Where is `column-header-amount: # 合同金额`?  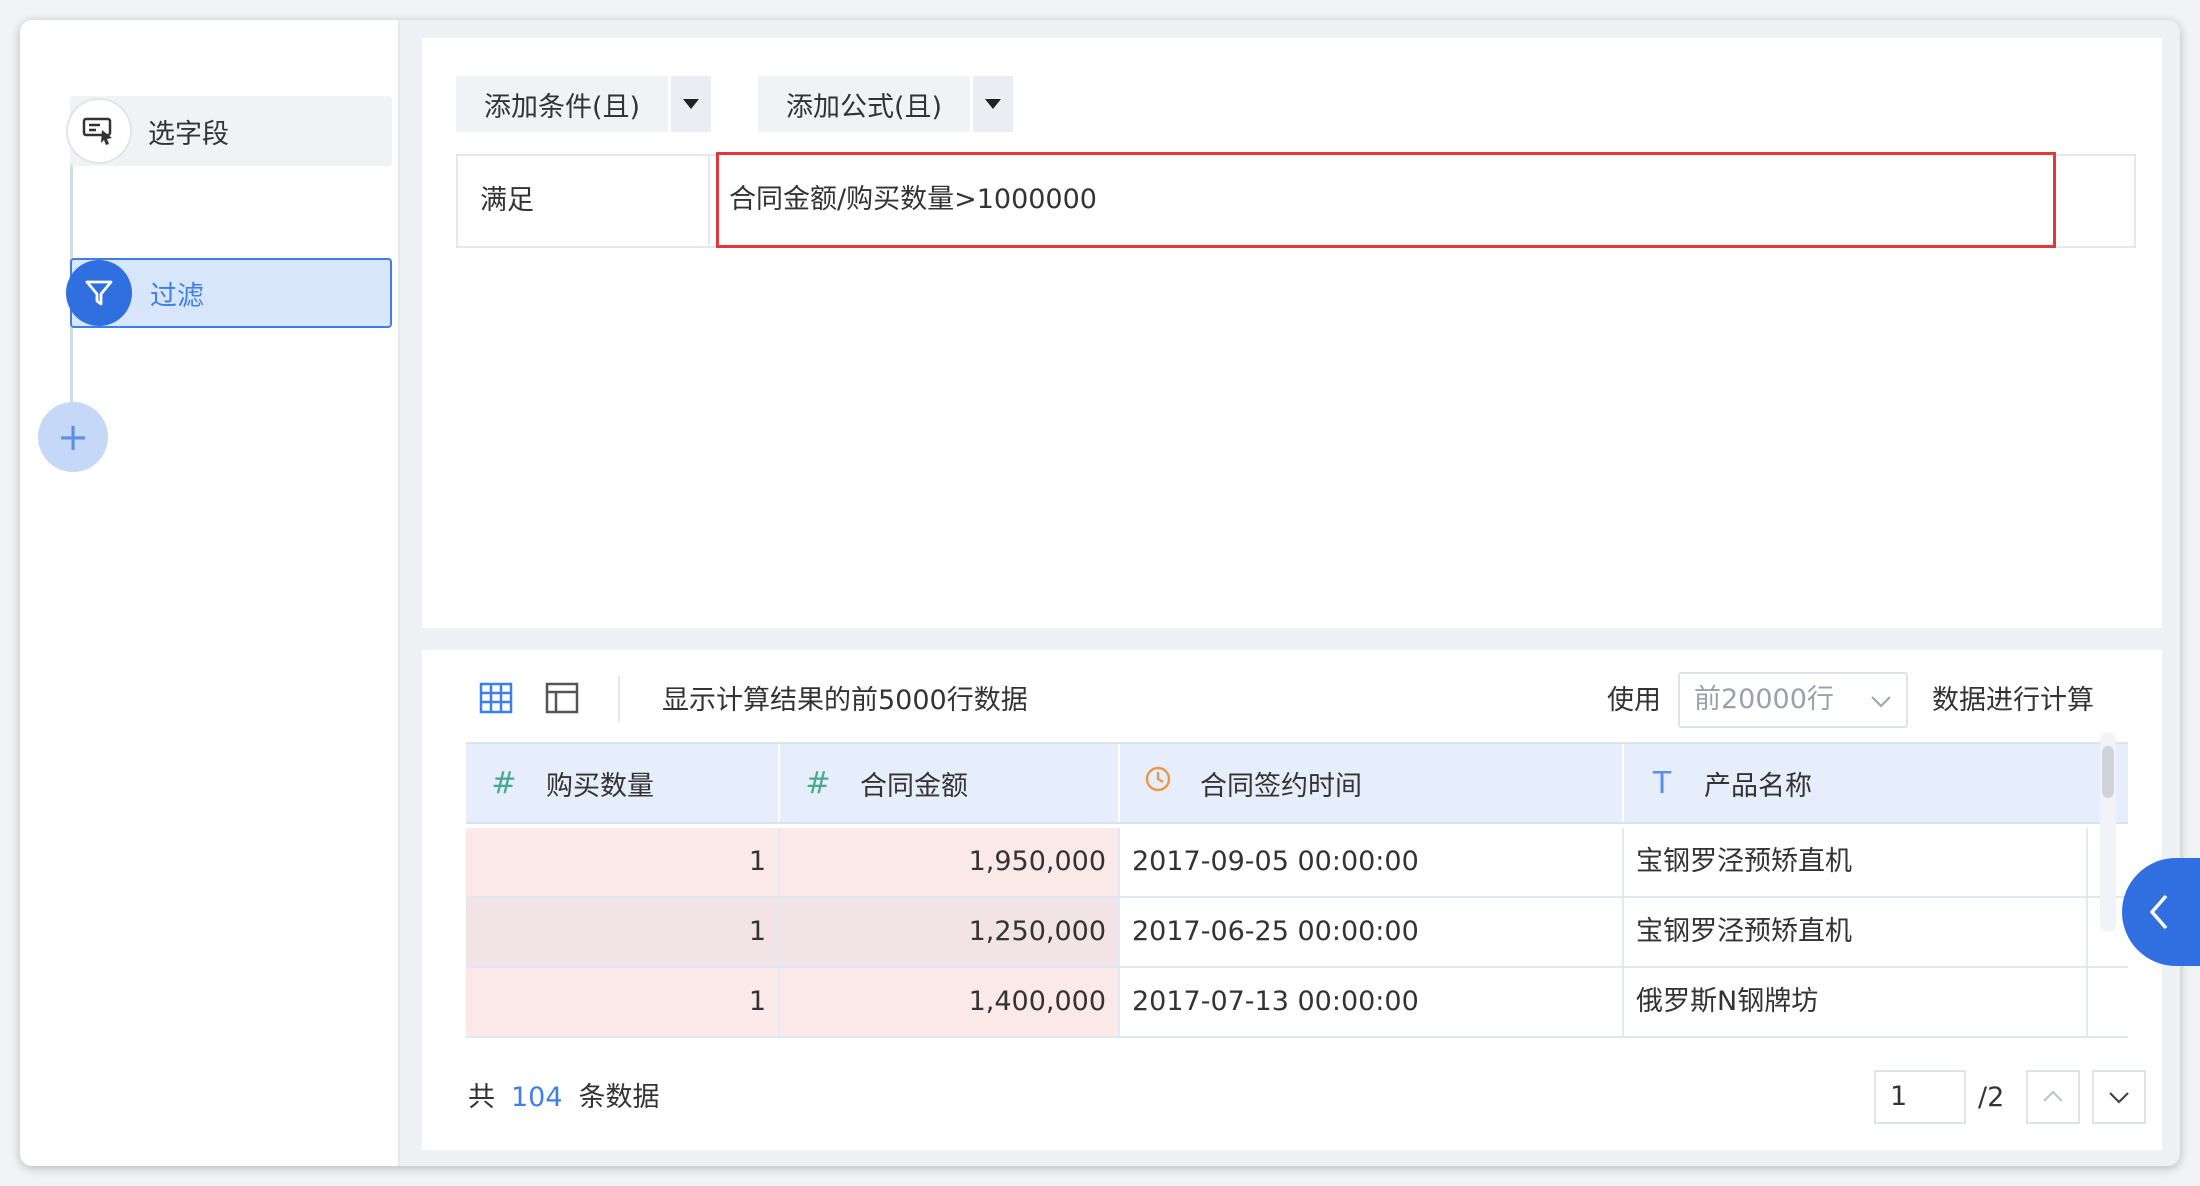 column-header-amount: # 合同金额 is located at coordinates (950, 783).